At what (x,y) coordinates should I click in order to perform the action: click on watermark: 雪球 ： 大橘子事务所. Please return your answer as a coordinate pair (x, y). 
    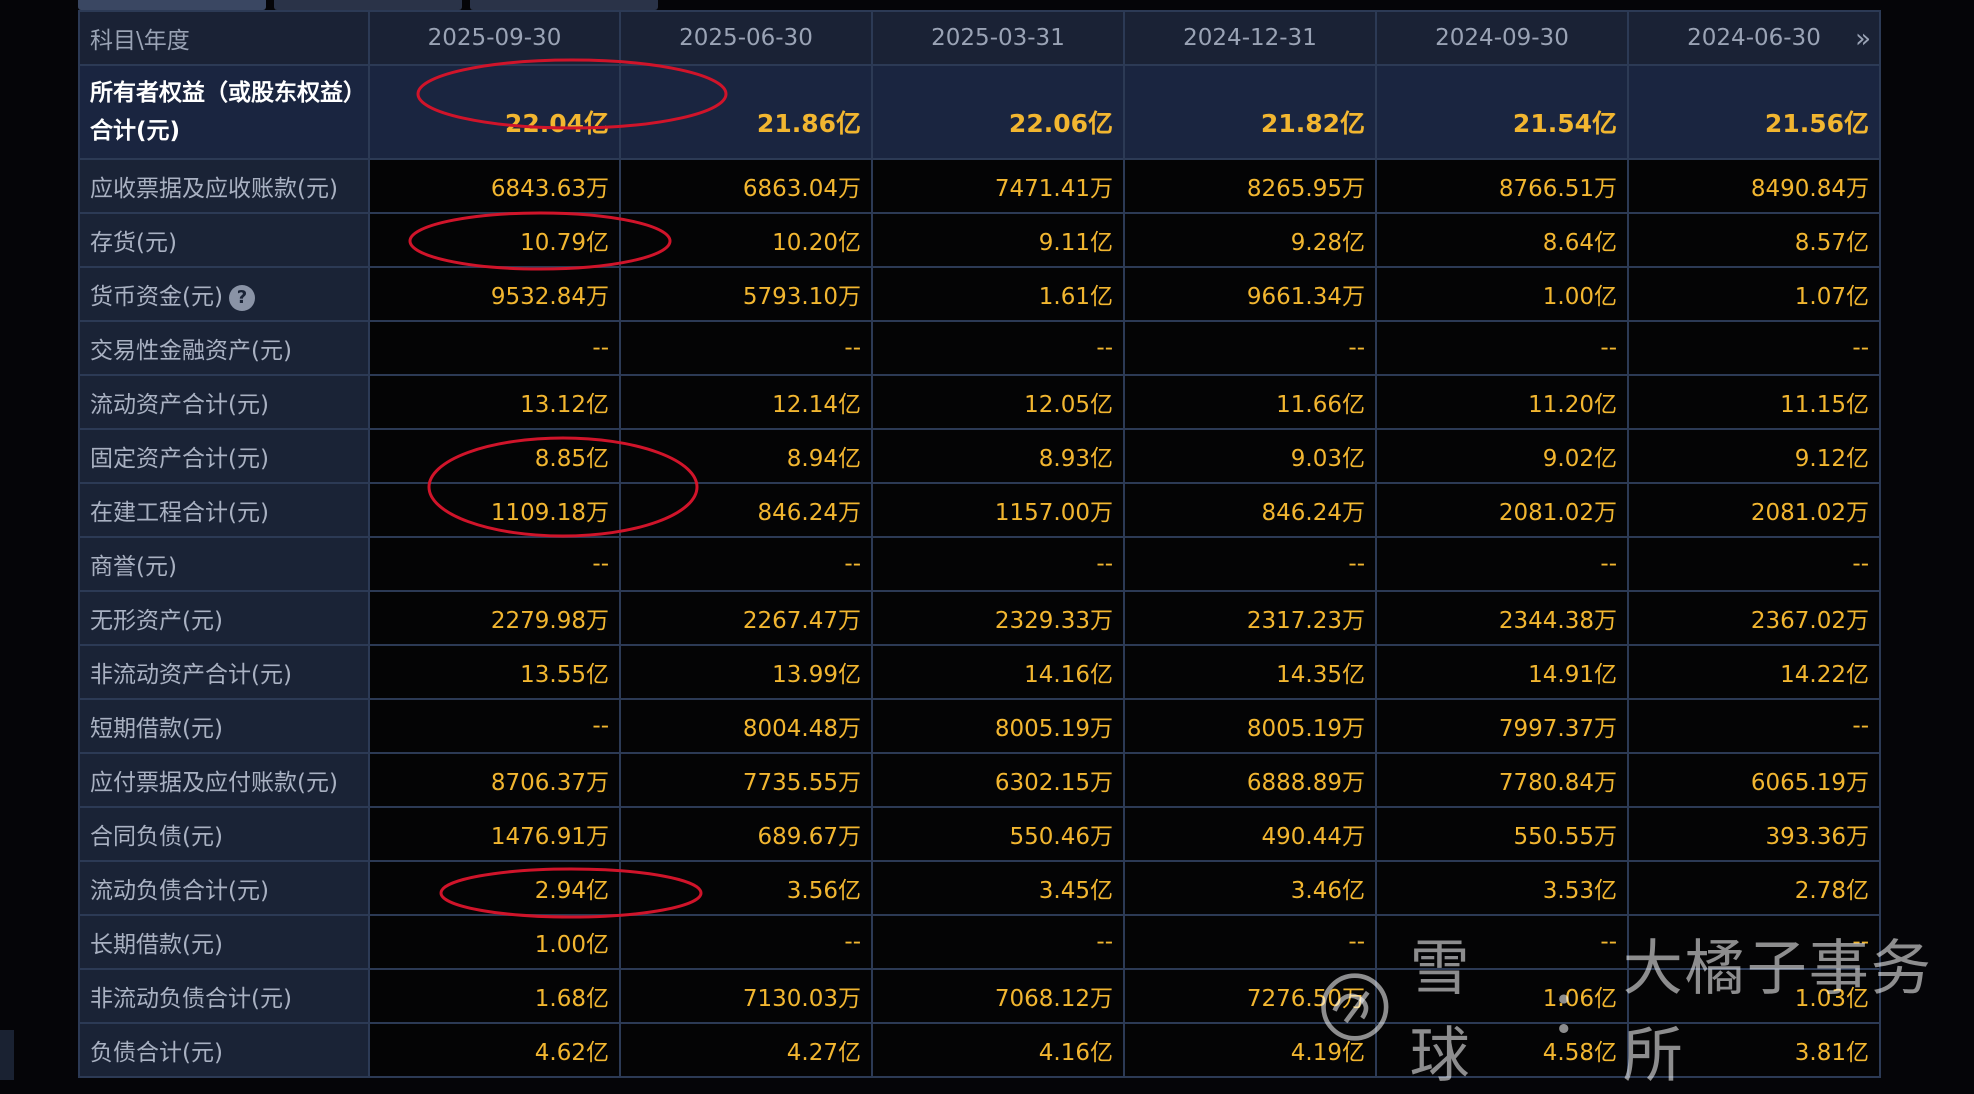
    Looking at the image, I should click on (1646, 1012).